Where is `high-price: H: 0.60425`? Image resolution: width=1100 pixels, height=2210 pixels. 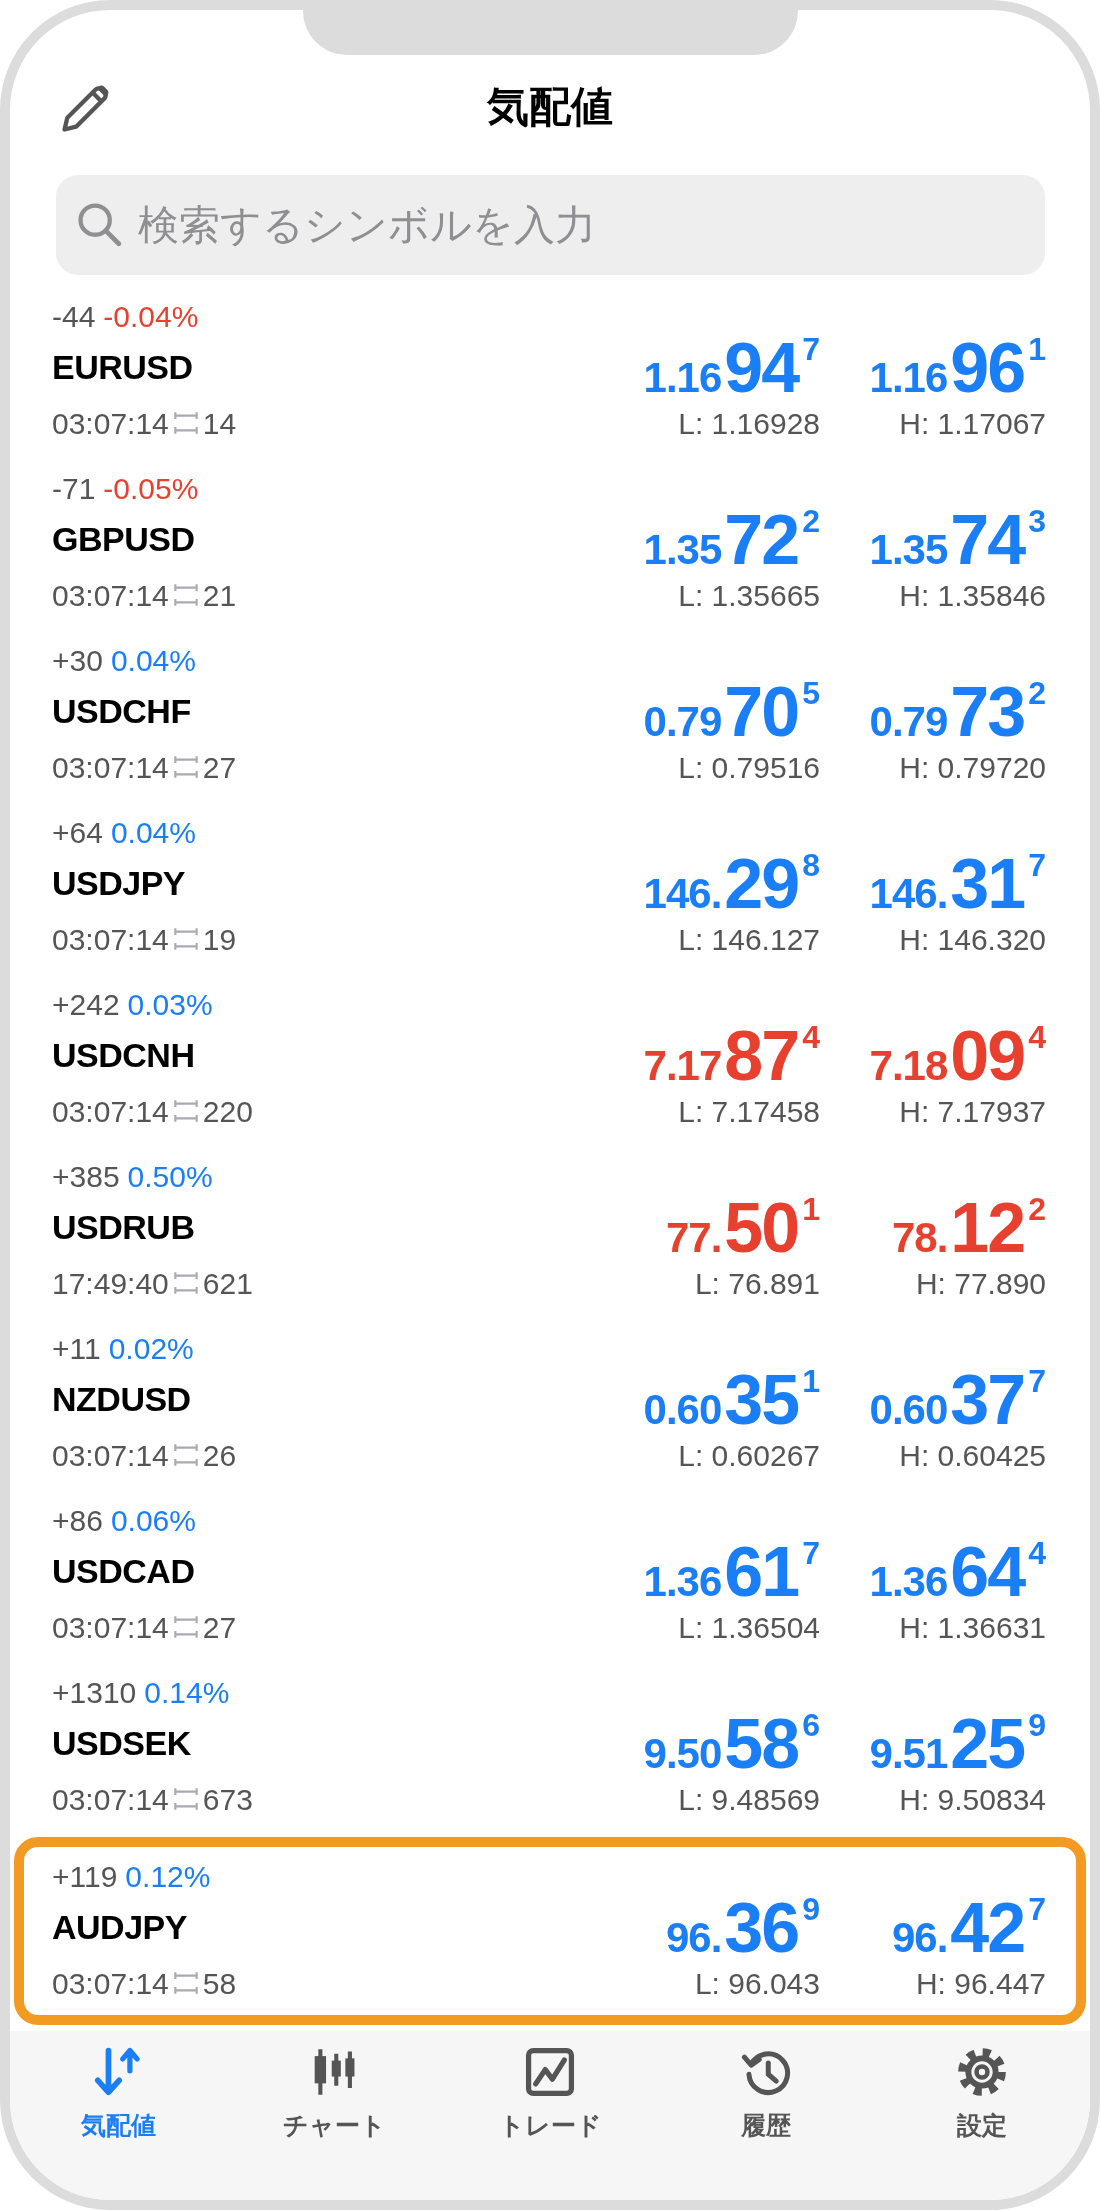 high-price: H: 0.60425 is located at coordinates (972, 1455).